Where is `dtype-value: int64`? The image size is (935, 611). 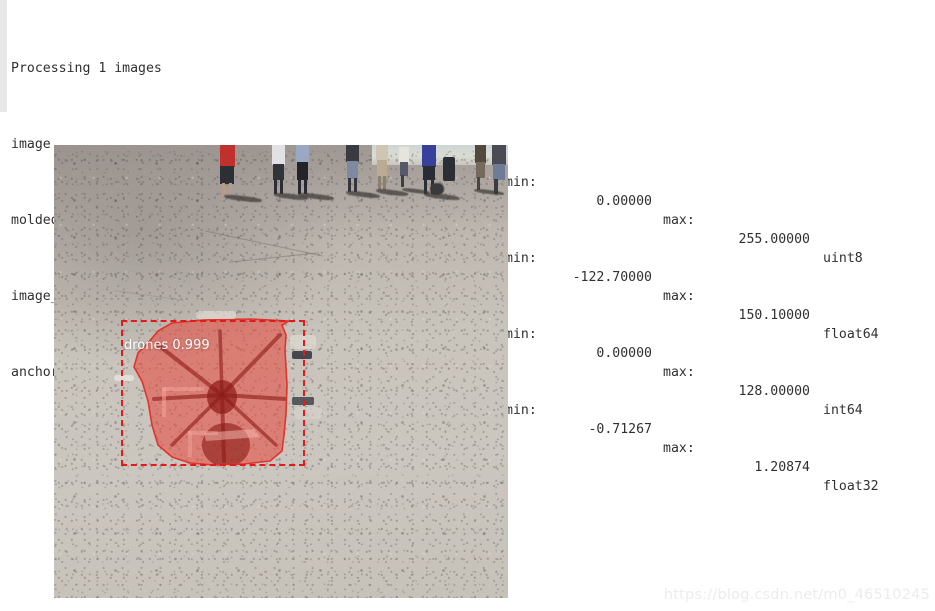
dtype-value: int64 is located at coordinates (843, 410).